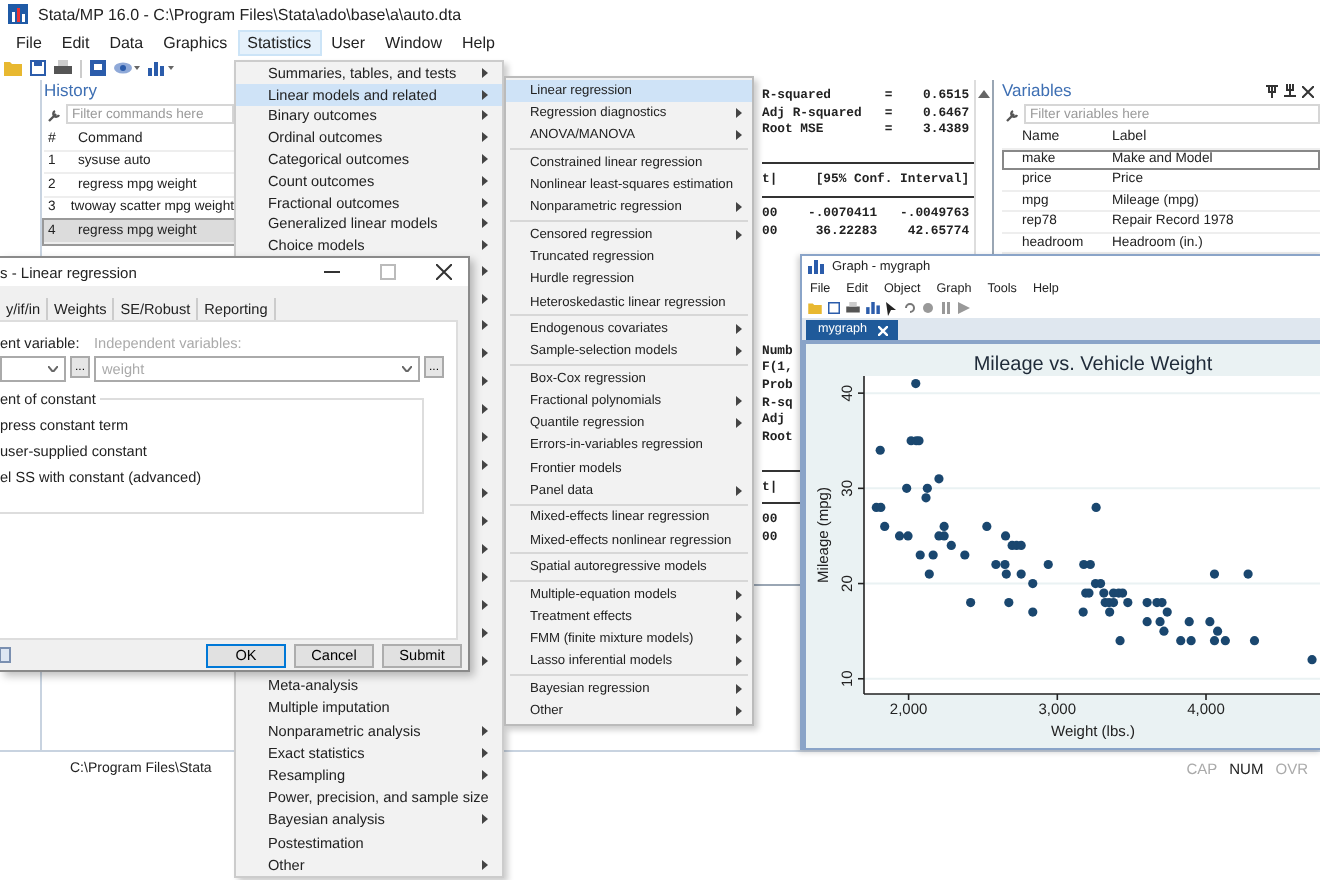 Image resolution: width=1320 pixels, height=880 pixels. Describe the element at coordinates (946, 308) in the screenshot. I see `pause-icon` at that location.